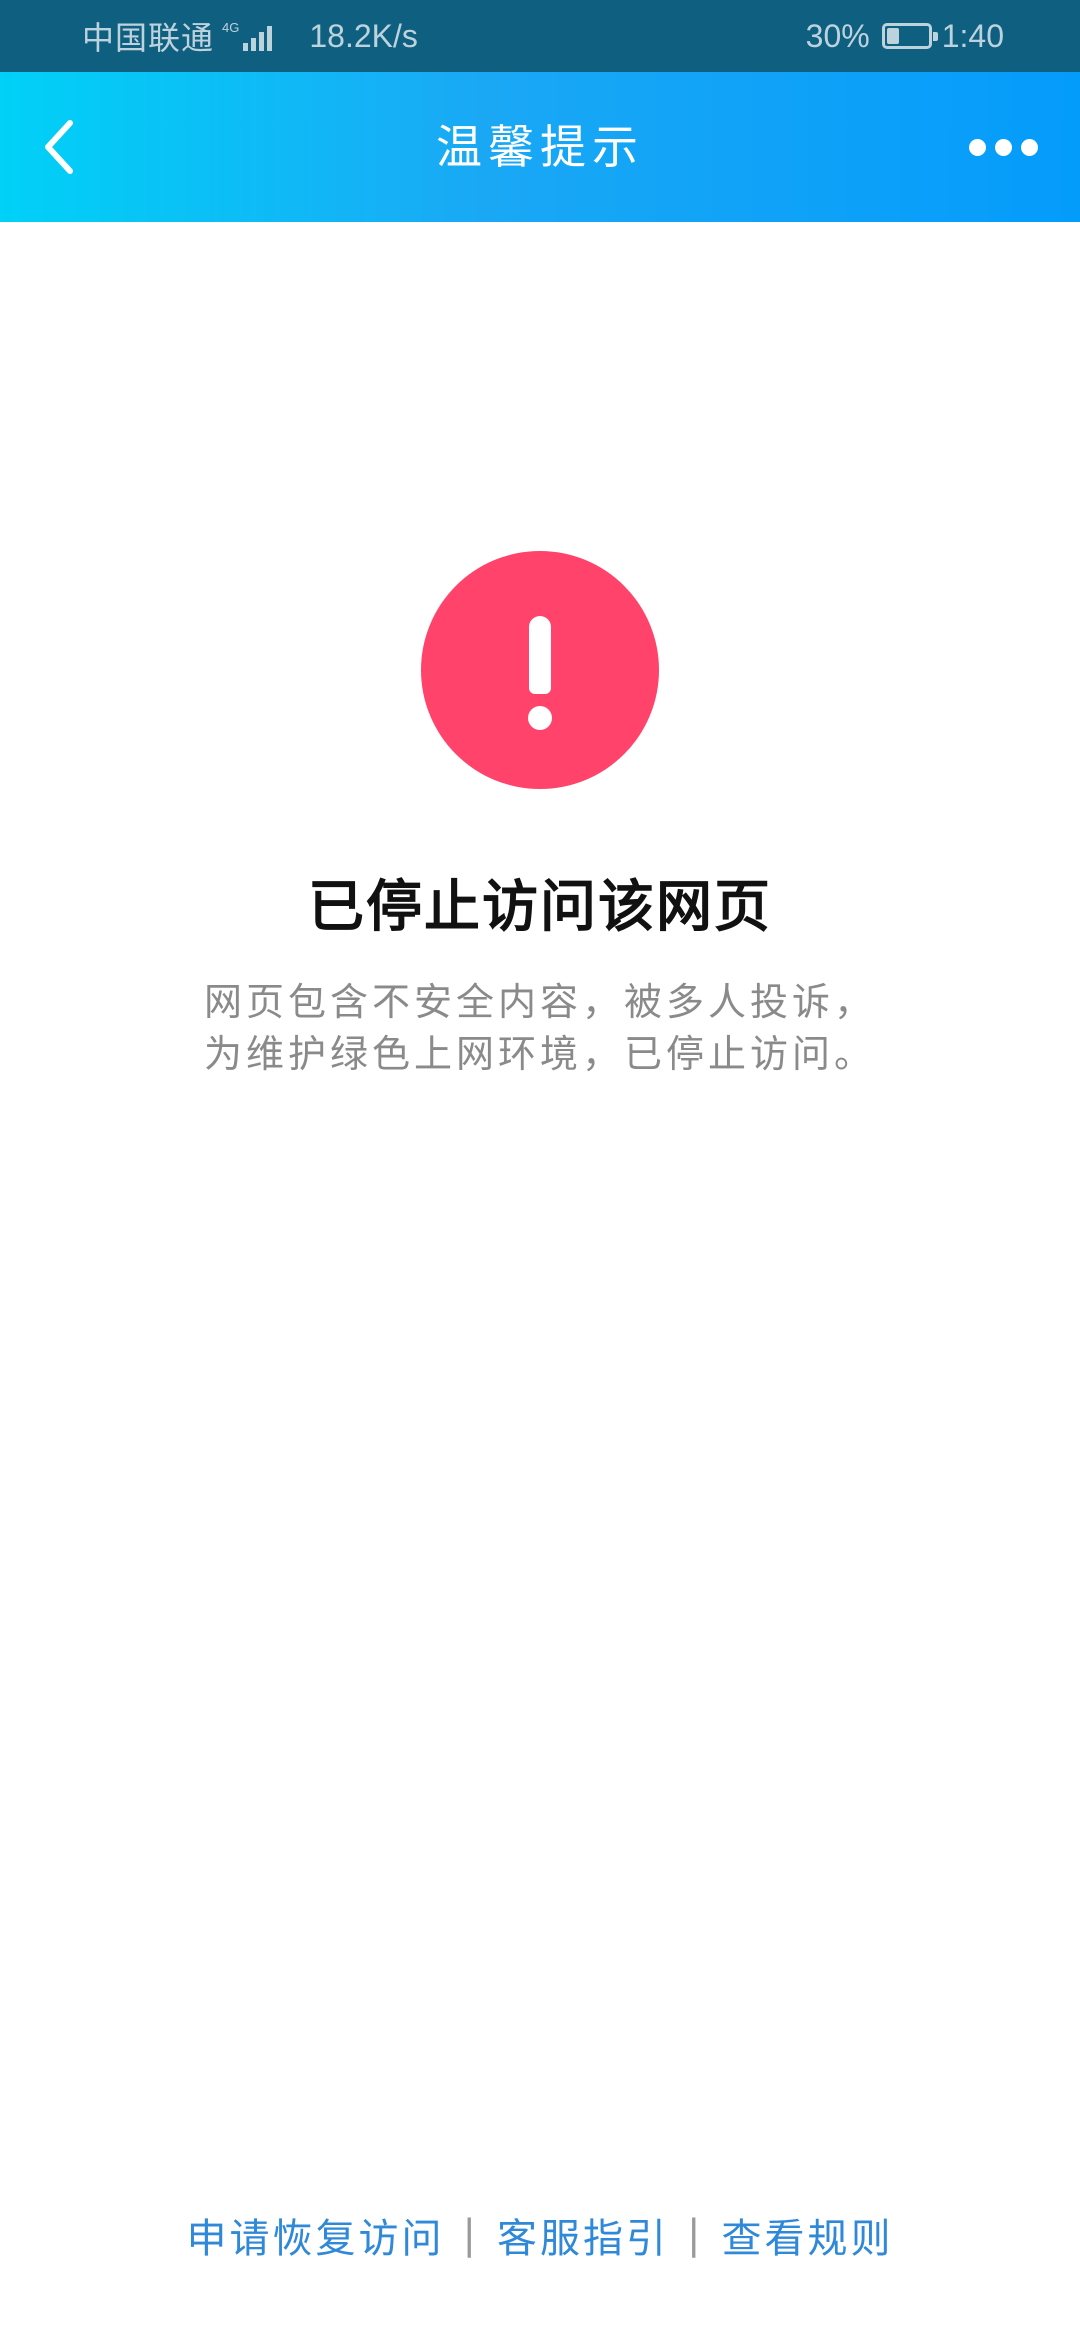  Describe the element at coordinates (977, 147) in the screenshot. I see `more-dots-icon` at that location.